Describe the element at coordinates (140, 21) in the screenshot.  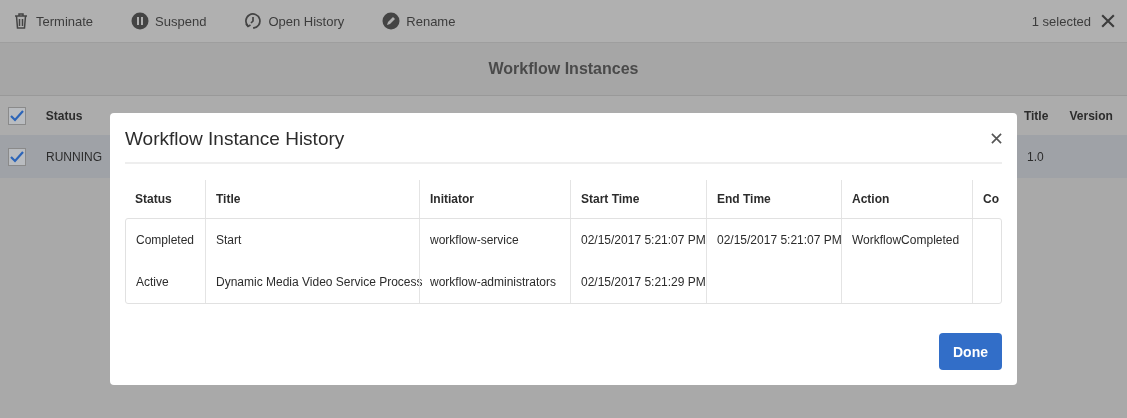
I see `pause-icon` at that location.